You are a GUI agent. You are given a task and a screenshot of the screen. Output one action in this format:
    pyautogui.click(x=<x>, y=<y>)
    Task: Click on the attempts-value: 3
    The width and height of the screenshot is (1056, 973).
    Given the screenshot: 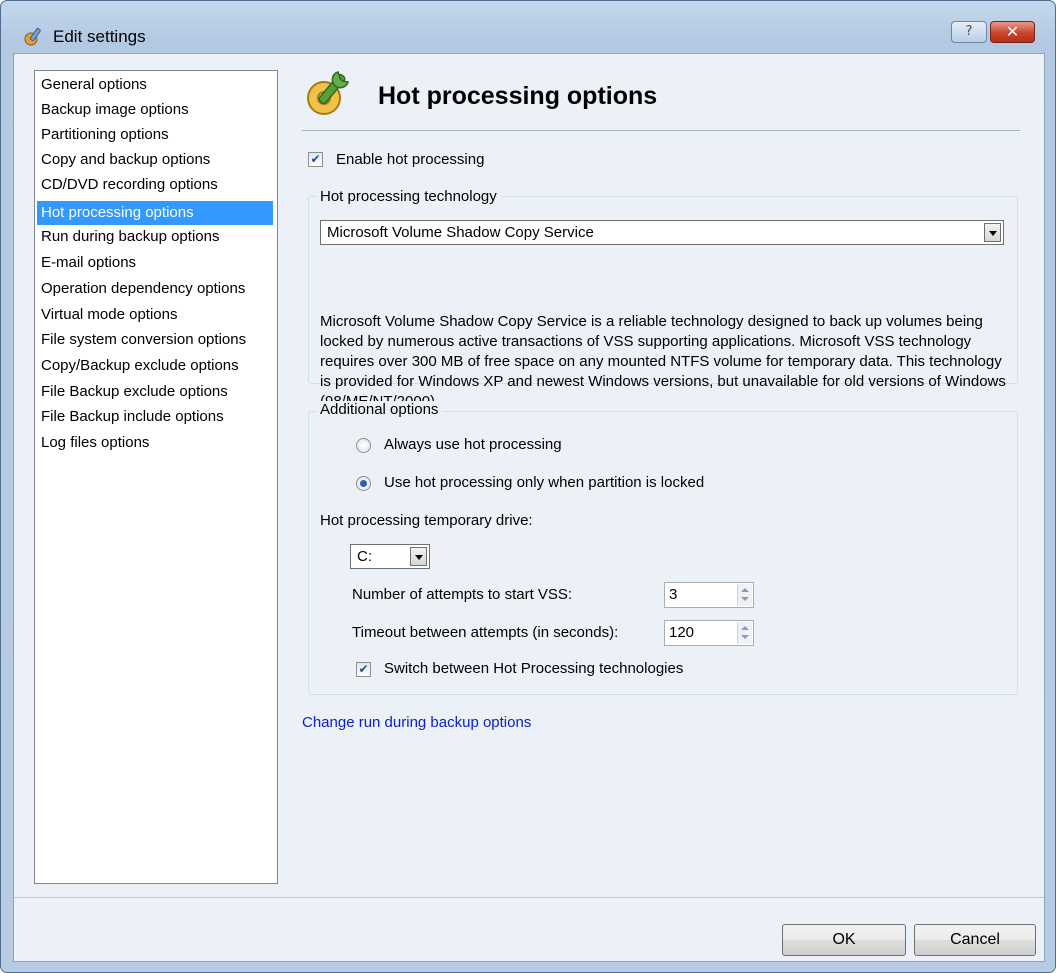 What is the action you would take?
    pyautogui.click(x=673, y=594)
    